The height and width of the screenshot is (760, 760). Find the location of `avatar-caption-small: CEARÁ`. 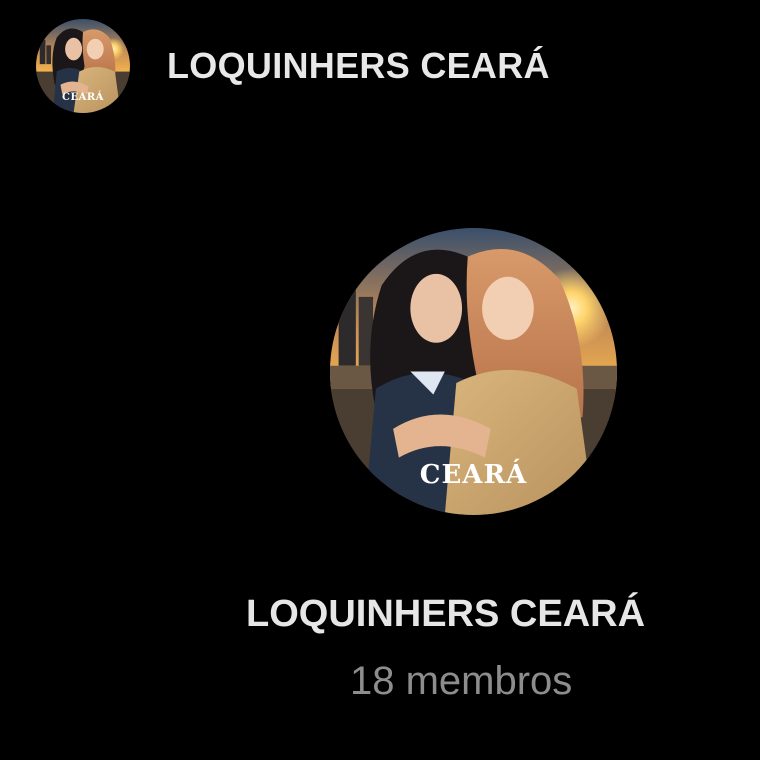

avatar-caption-small: CEARÁ is located at coordinates (83, 97).